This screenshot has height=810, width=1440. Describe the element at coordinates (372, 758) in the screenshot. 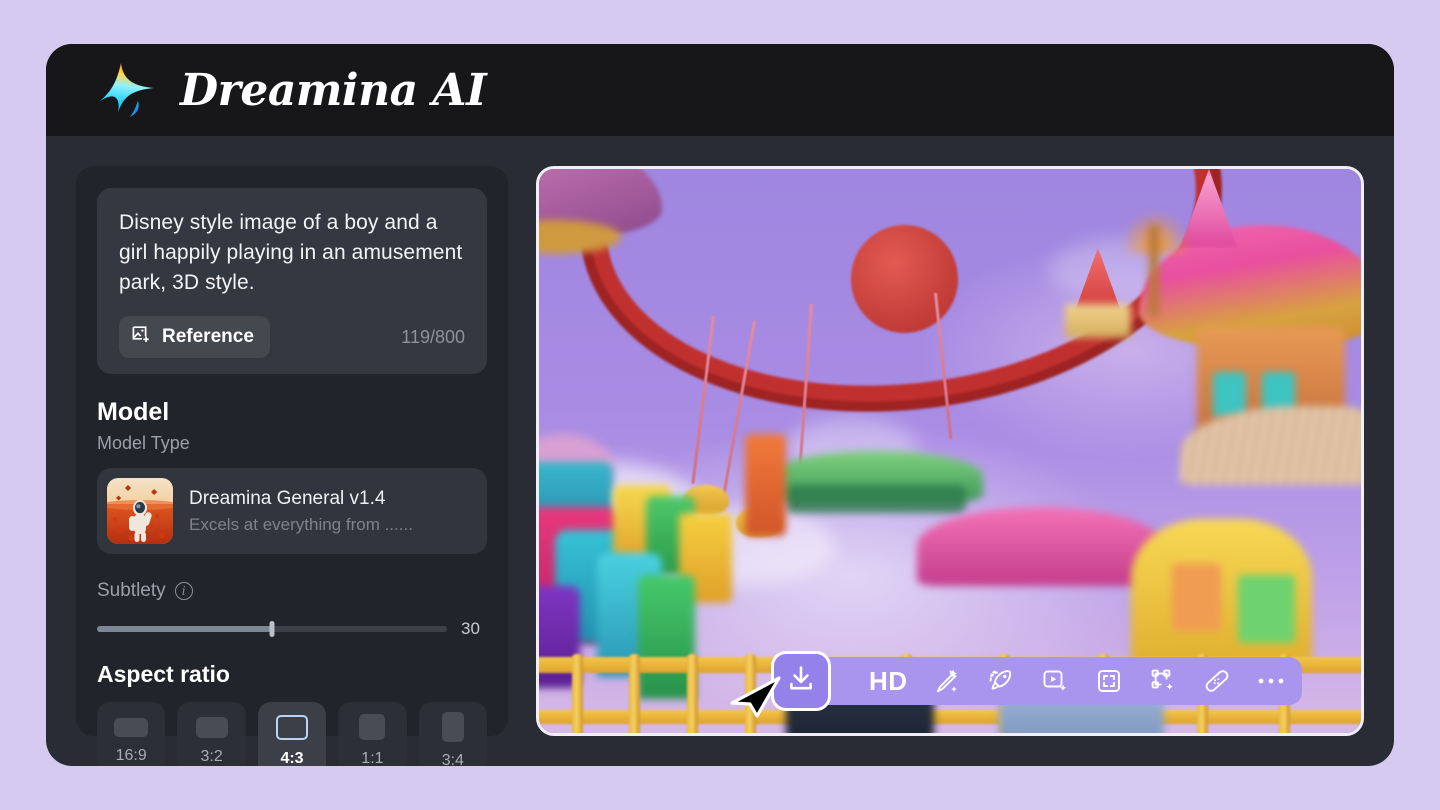

I see `aspect-ratio-label: 1:1` at that location.